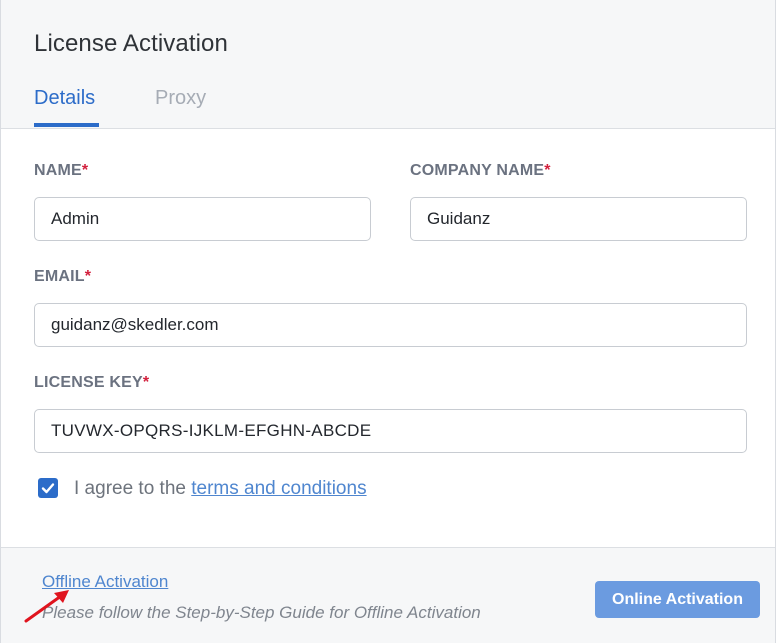 This screenshot has width=776, height=643. I want to click on name-label: NAME*, so click(61, 170).